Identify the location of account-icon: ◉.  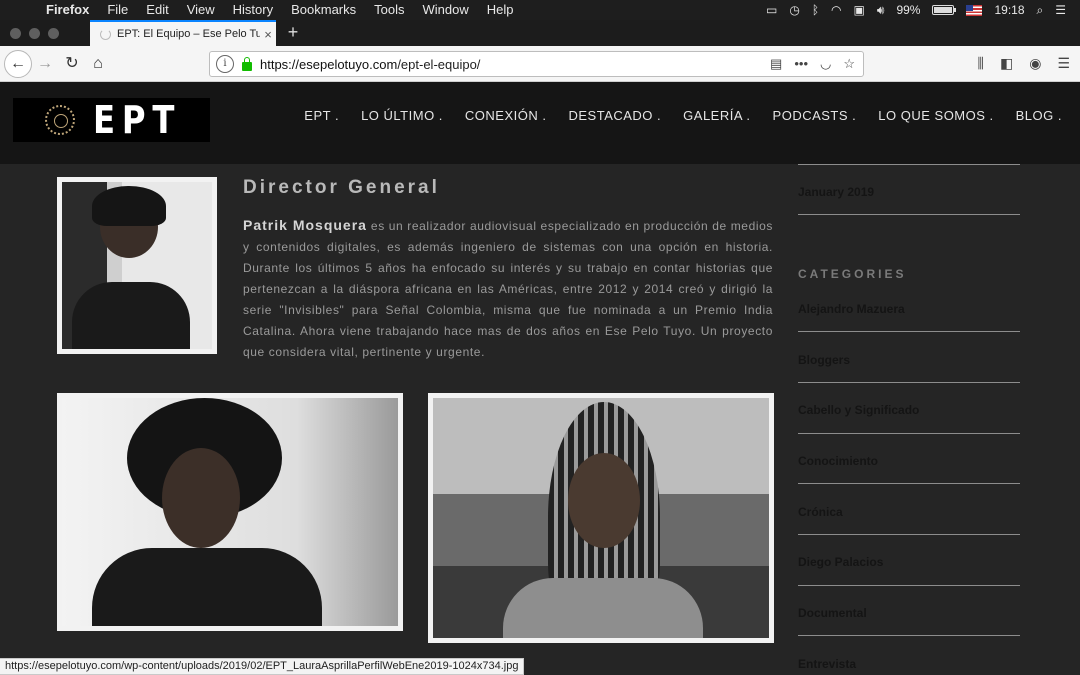
(1035, 63).